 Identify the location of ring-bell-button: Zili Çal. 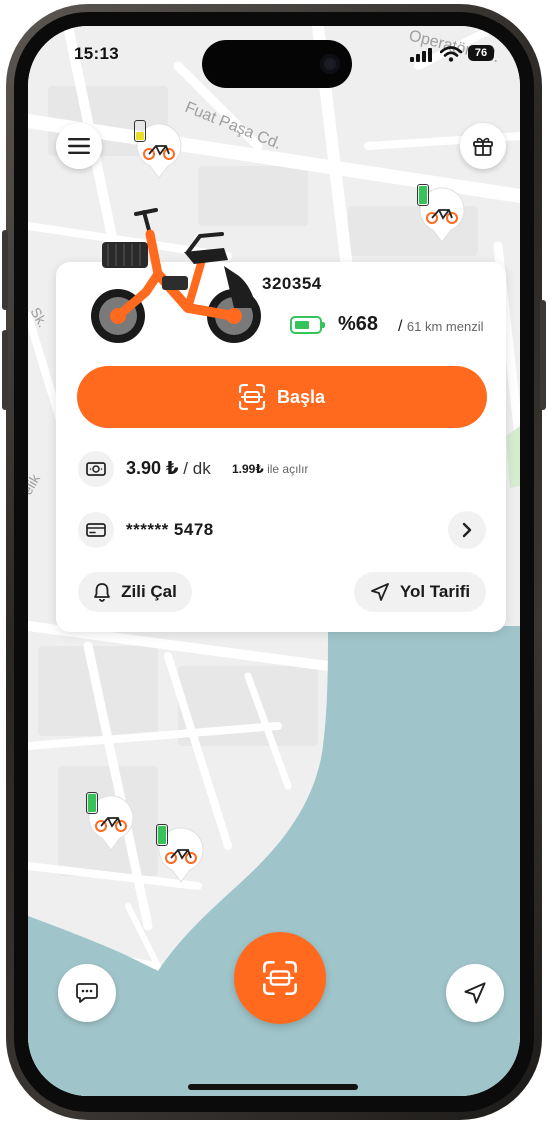
(135, 592).